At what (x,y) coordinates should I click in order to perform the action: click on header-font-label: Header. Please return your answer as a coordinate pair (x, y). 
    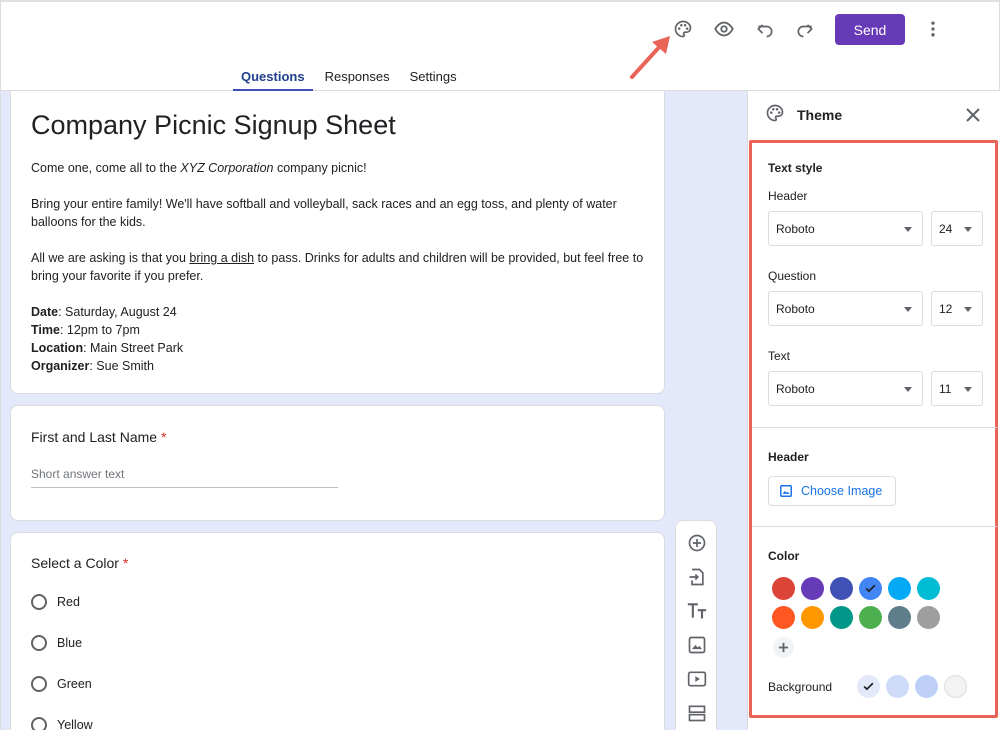
    Looking at the image, I should click on (788, 196).